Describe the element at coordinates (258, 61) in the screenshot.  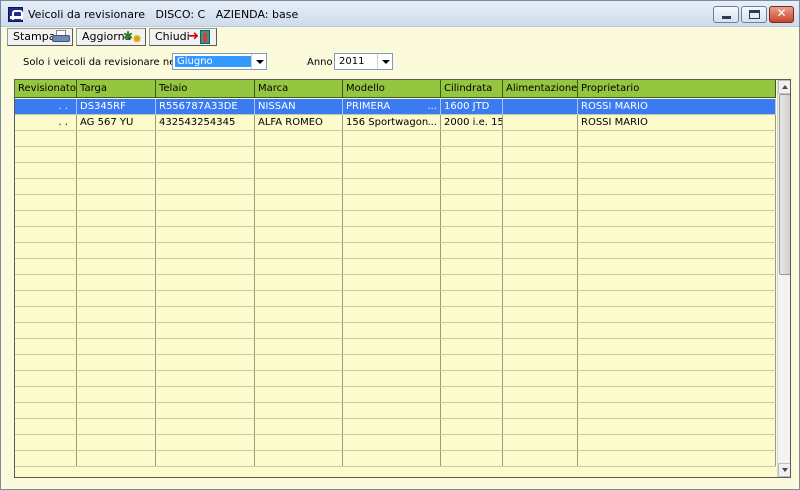
I see `chevron-down-icon` at that location.